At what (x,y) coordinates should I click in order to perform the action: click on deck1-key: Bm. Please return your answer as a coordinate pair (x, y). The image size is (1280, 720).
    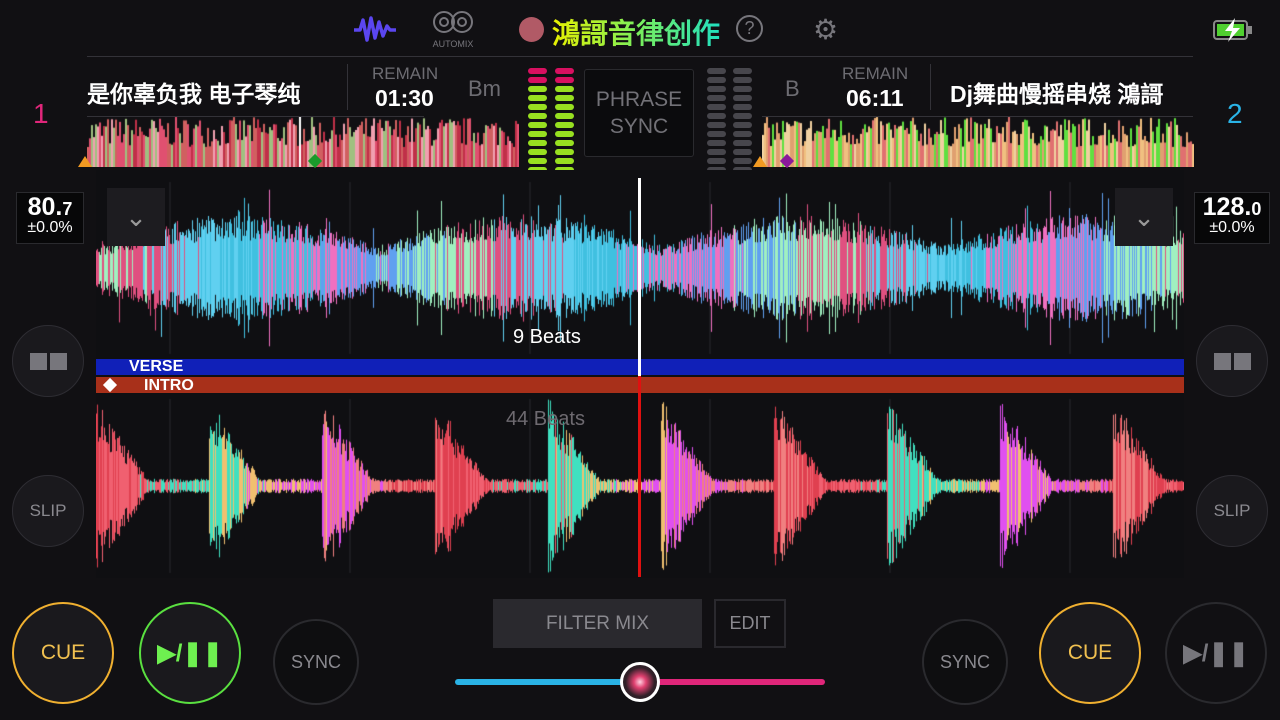
    Looking at the image, I should click on (484, 88).